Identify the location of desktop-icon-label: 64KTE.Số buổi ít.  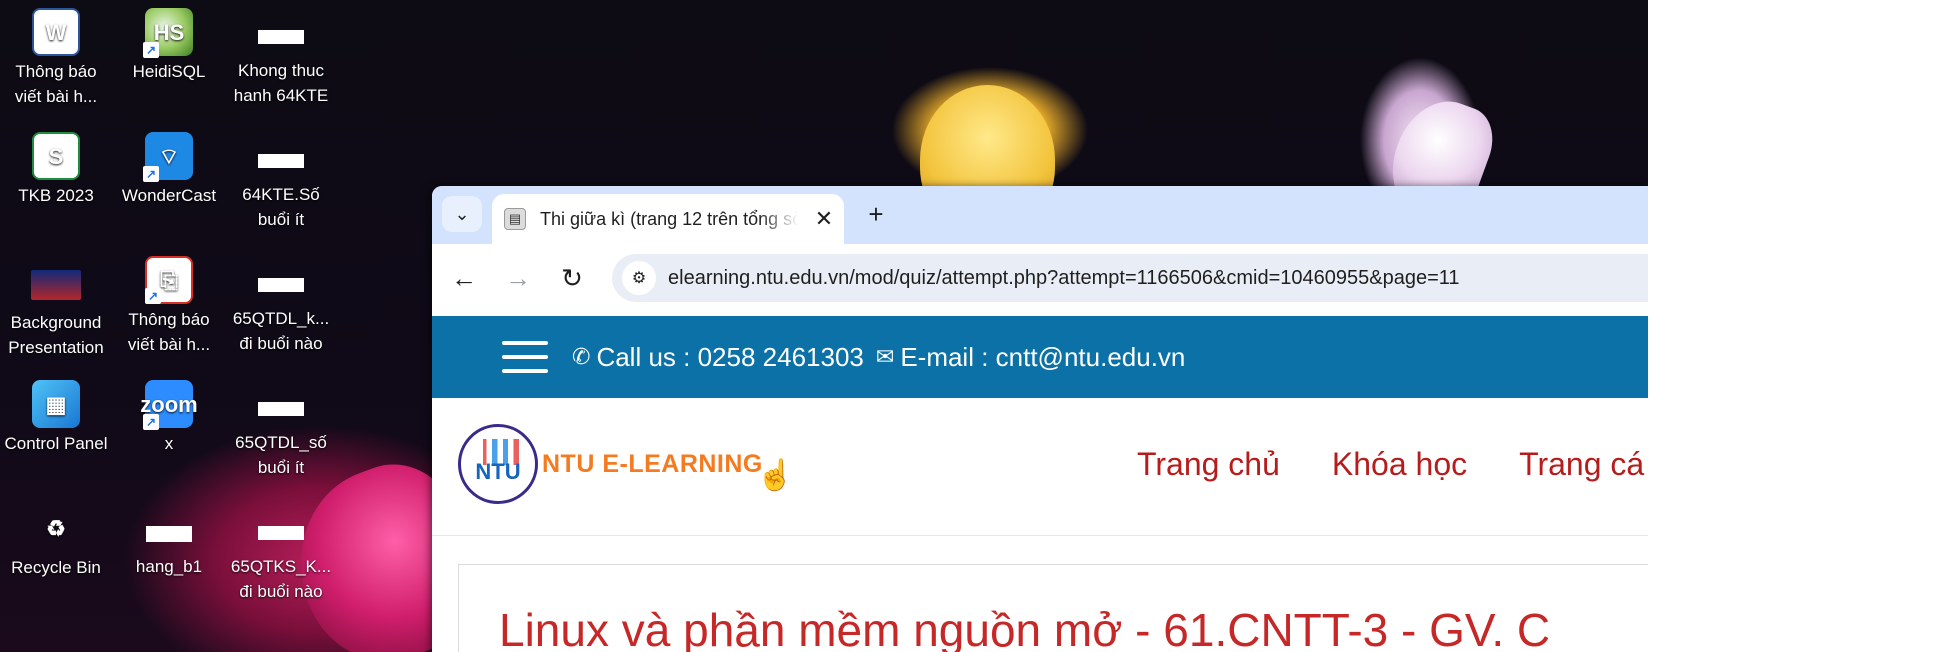
(281, 207).